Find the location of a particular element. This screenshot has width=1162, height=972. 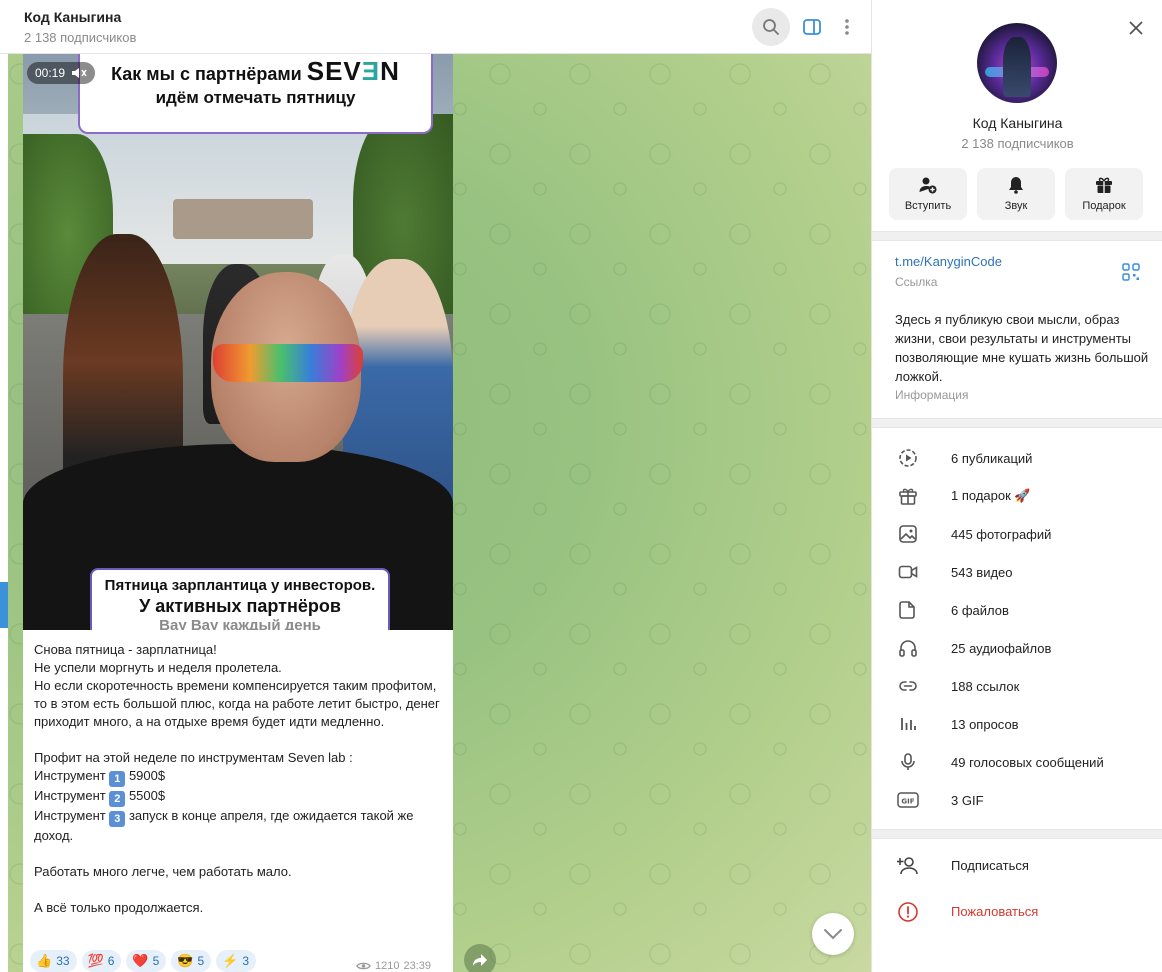

sound-button: Звук is located at coordinates (1016, 194).